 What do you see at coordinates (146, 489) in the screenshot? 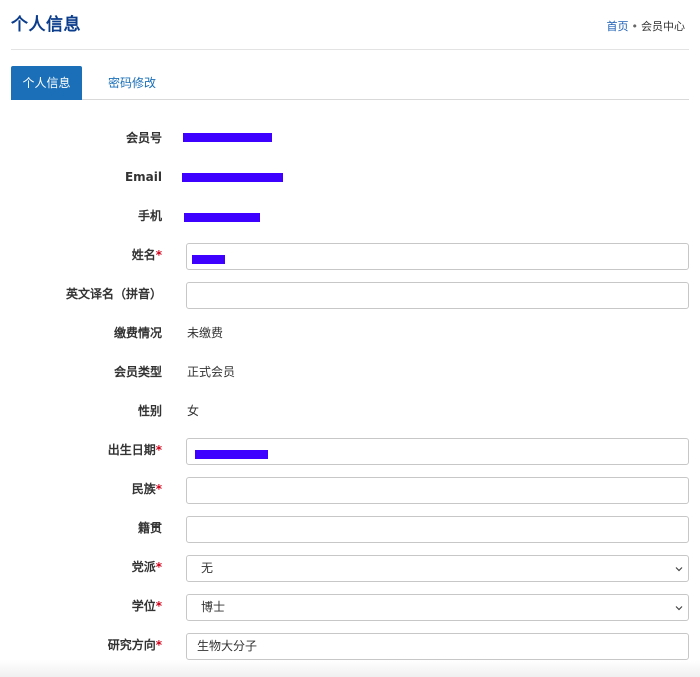
I see `label-ethnicity: 民族*` at bounding box center [146, 489].